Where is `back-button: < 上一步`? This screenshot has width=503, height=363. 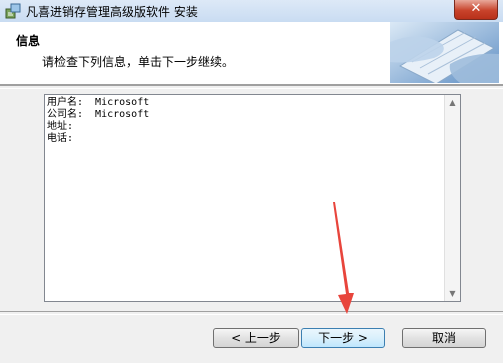 back-button: < 上一步 is located at coordinates (256, 338).